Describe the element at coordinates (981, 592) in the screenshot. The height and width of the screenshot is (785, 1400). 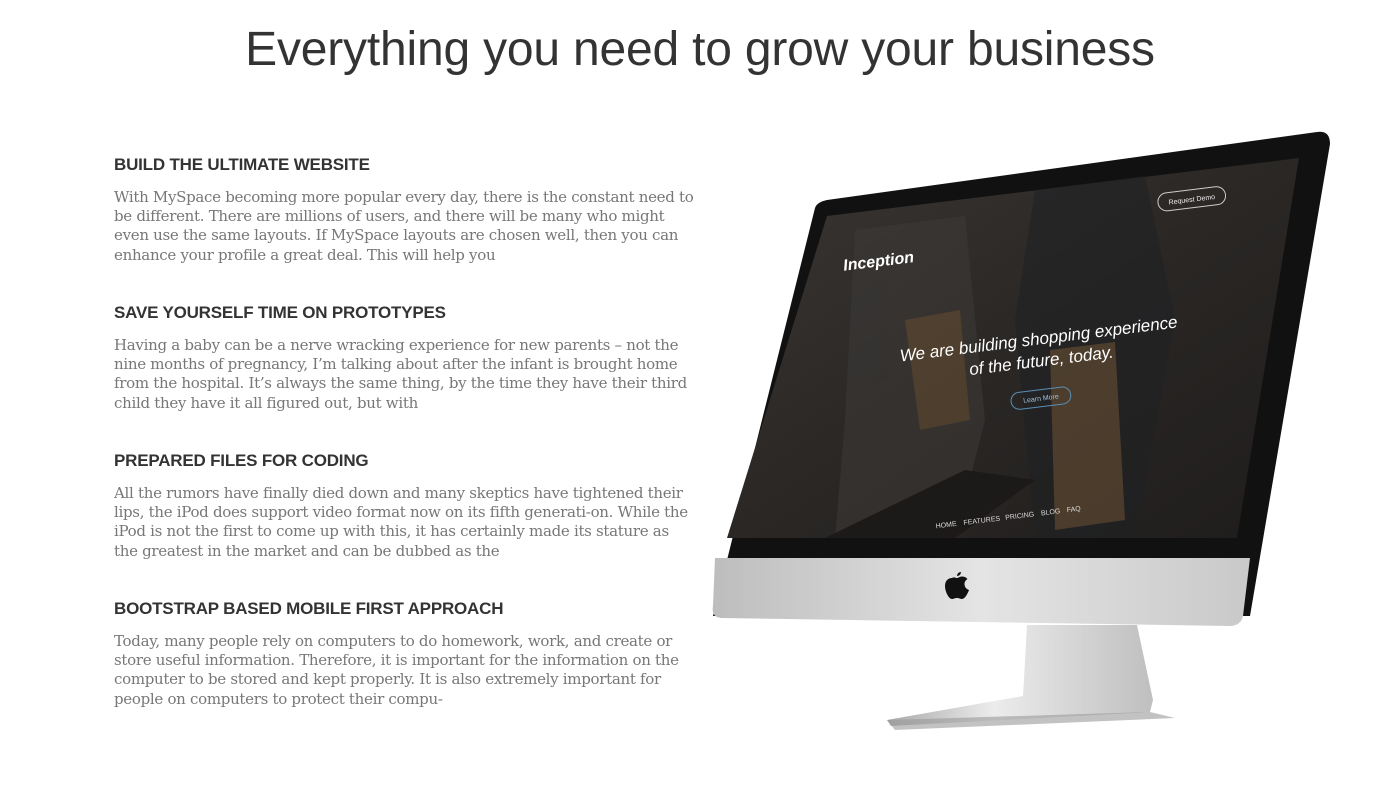
I see `monitor-chin` at that location.